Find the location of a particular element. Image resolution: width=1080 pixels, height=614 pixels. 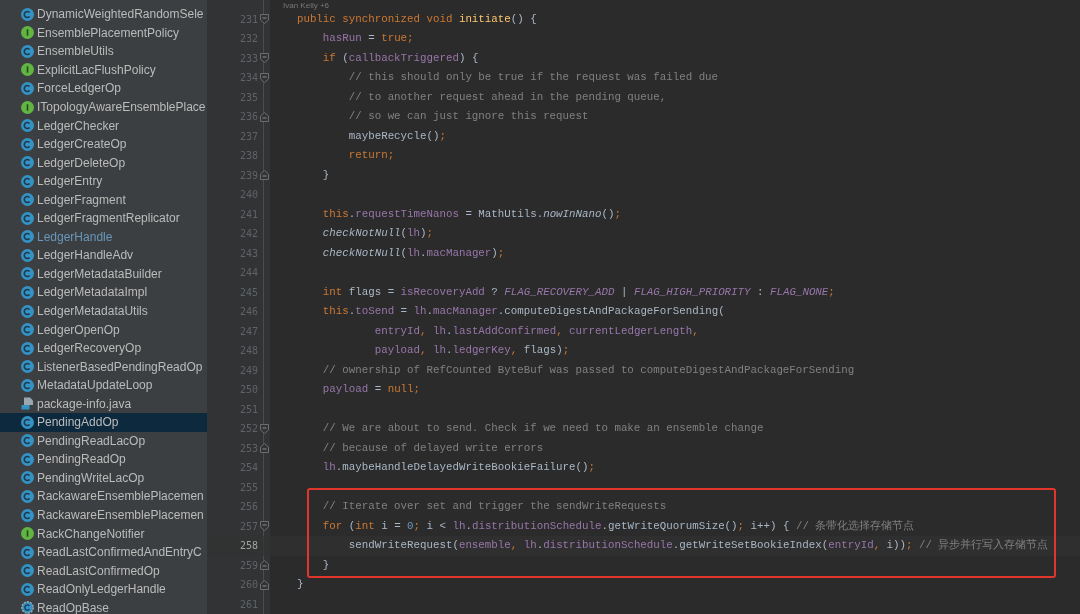

tree-item: MetadataUpdateLoop is located at coordinates (103, 385).